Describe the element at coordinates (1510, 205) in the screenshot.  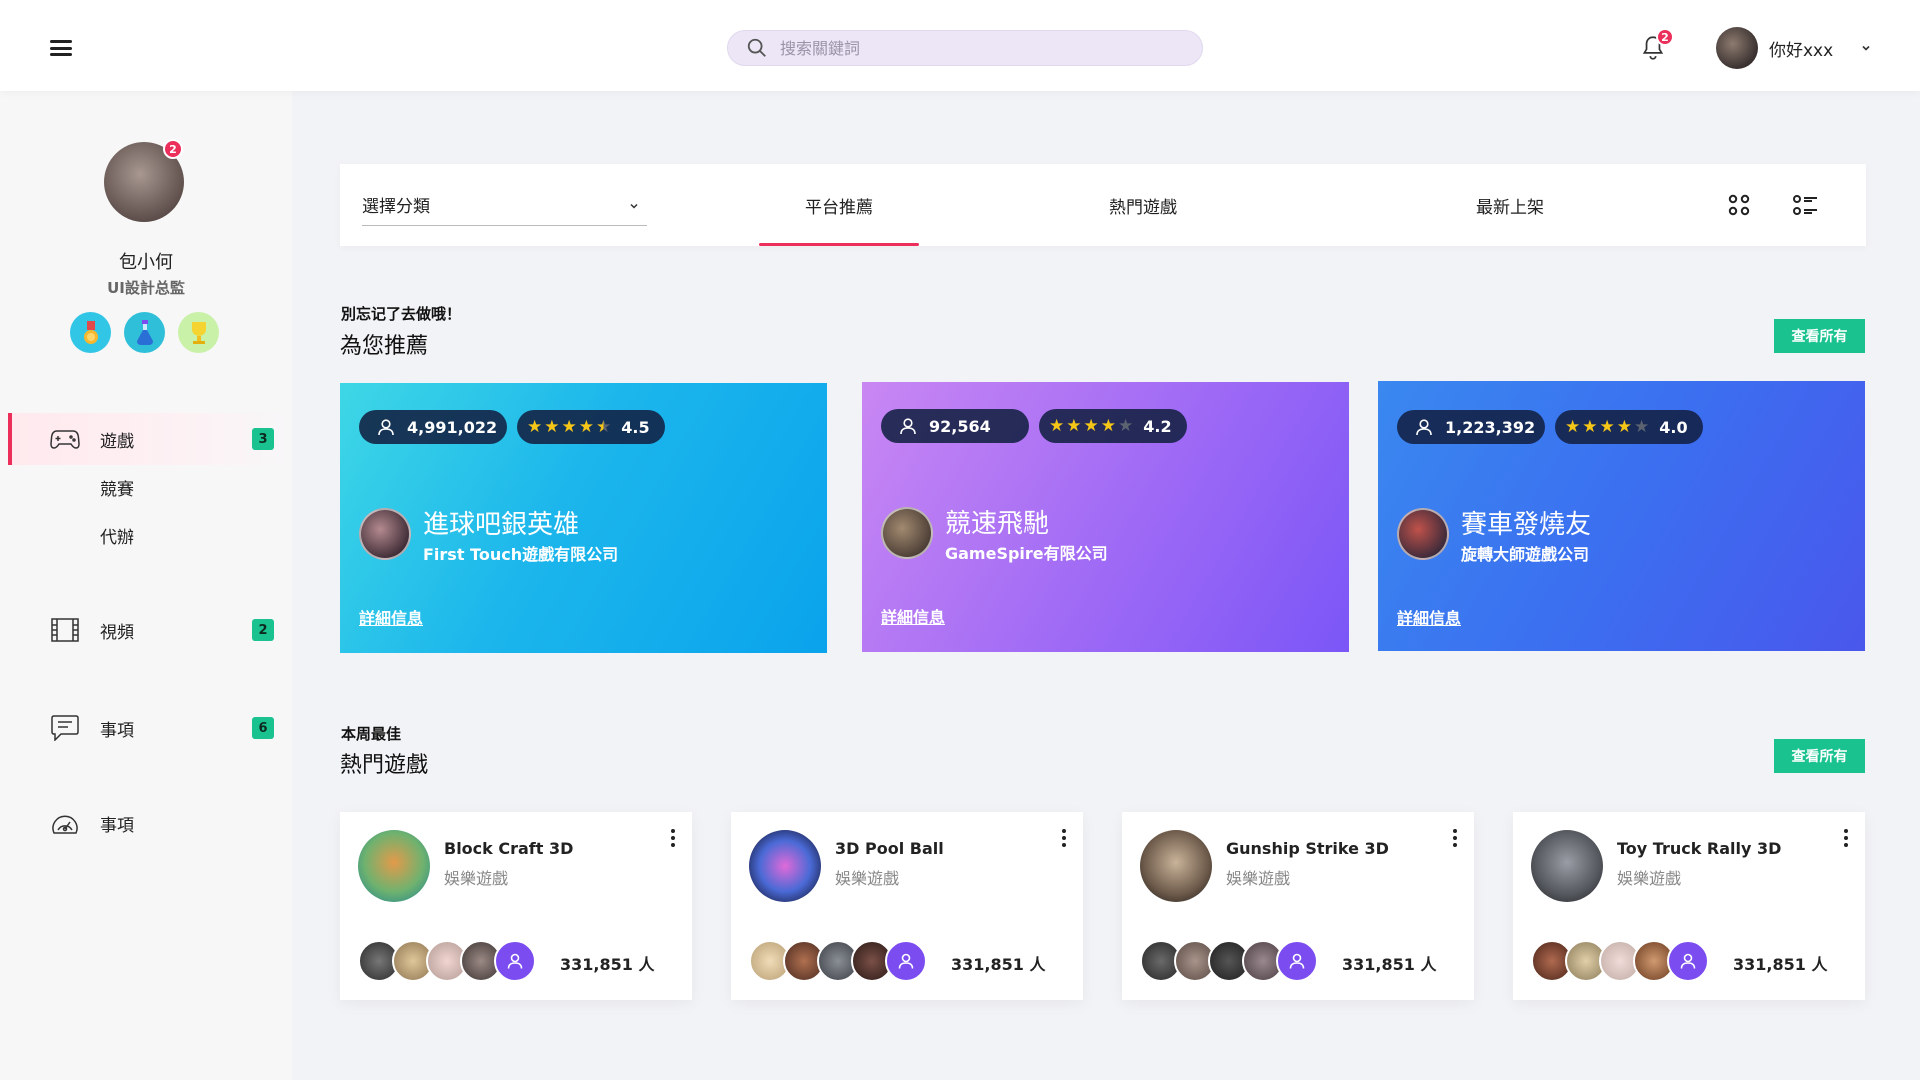
I see `tab-new-releases: 最新上架` at that location.